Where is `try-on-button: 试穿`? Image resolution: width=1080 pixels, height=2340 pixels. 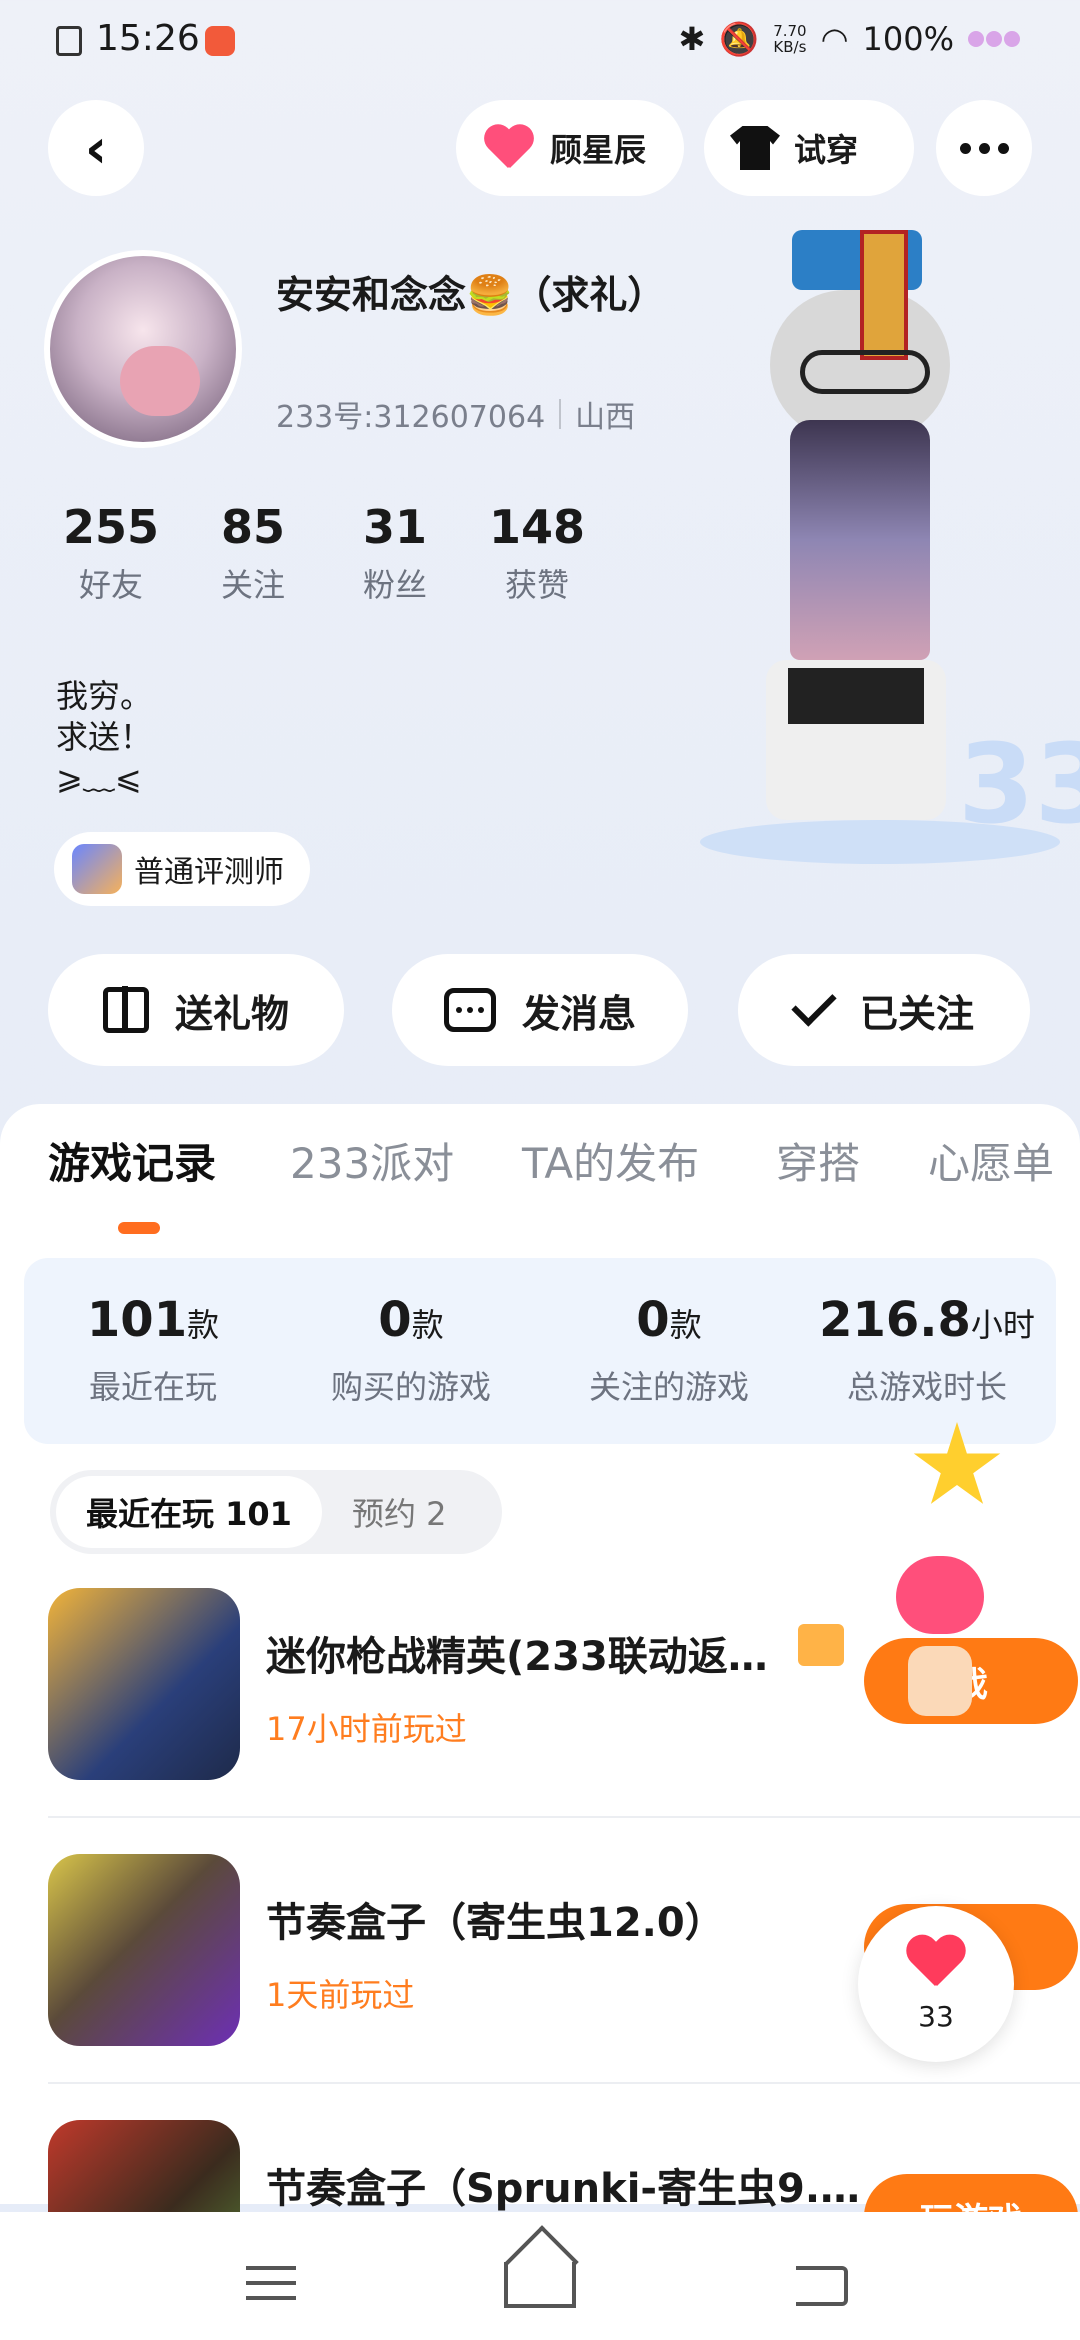
try-on-button: 试穿 is located at coordinates (809, 148).